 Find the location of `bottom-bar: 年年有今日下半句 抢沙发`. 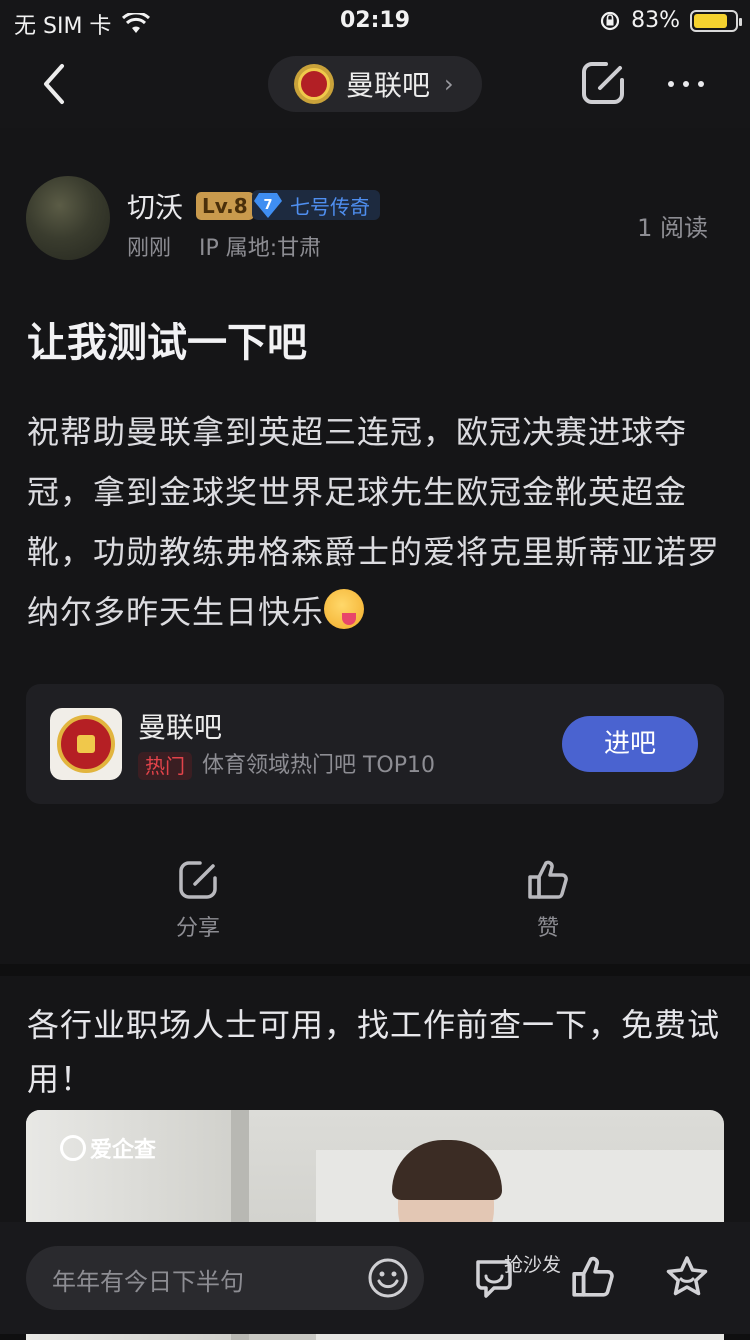

bottom-bar: 年年有今日下半句 抢沙发 is located at coordinates (375, 1278).